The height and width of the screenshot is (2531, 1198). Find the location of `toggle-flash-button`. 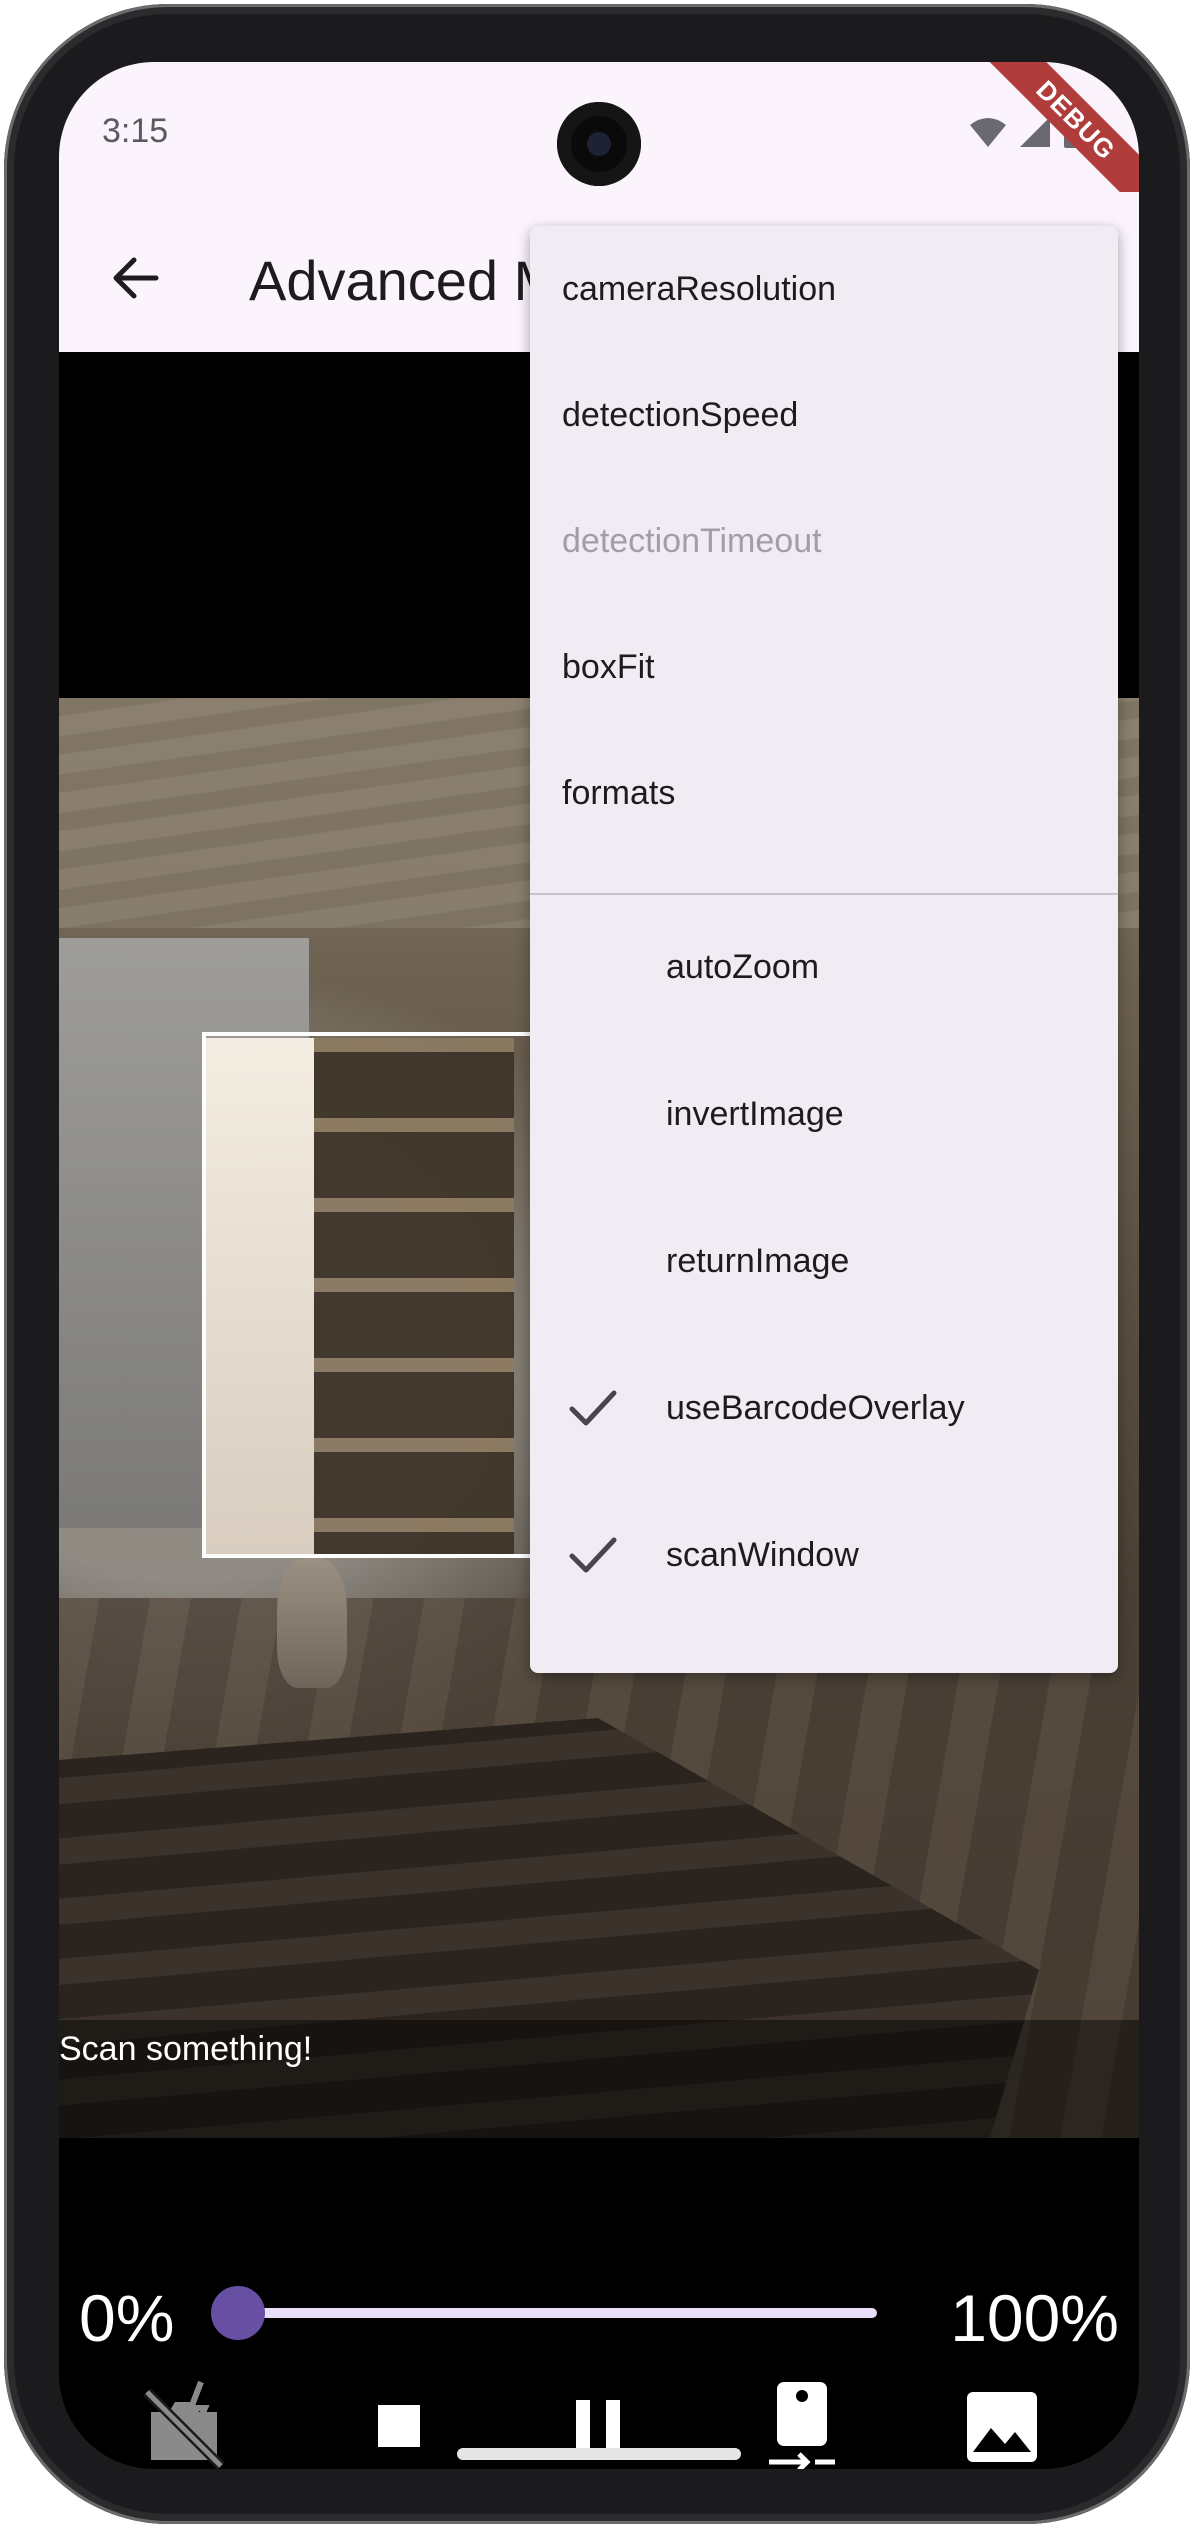

toggle-flash-button is located at coordinates (184, 2420).